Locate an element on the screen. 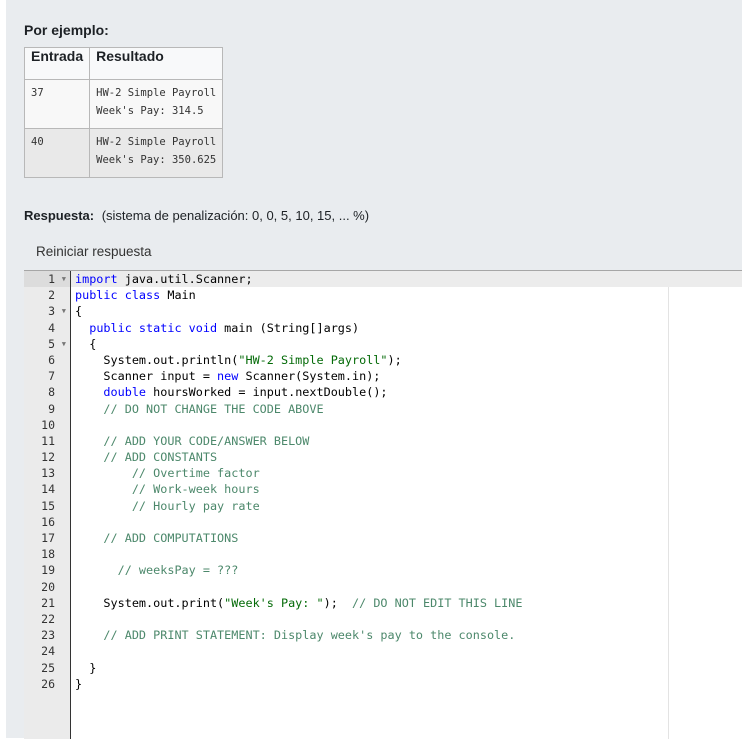 The width and height of the screenshot is (742, 739). line-number: 14 is located at coordinates (48, 489).